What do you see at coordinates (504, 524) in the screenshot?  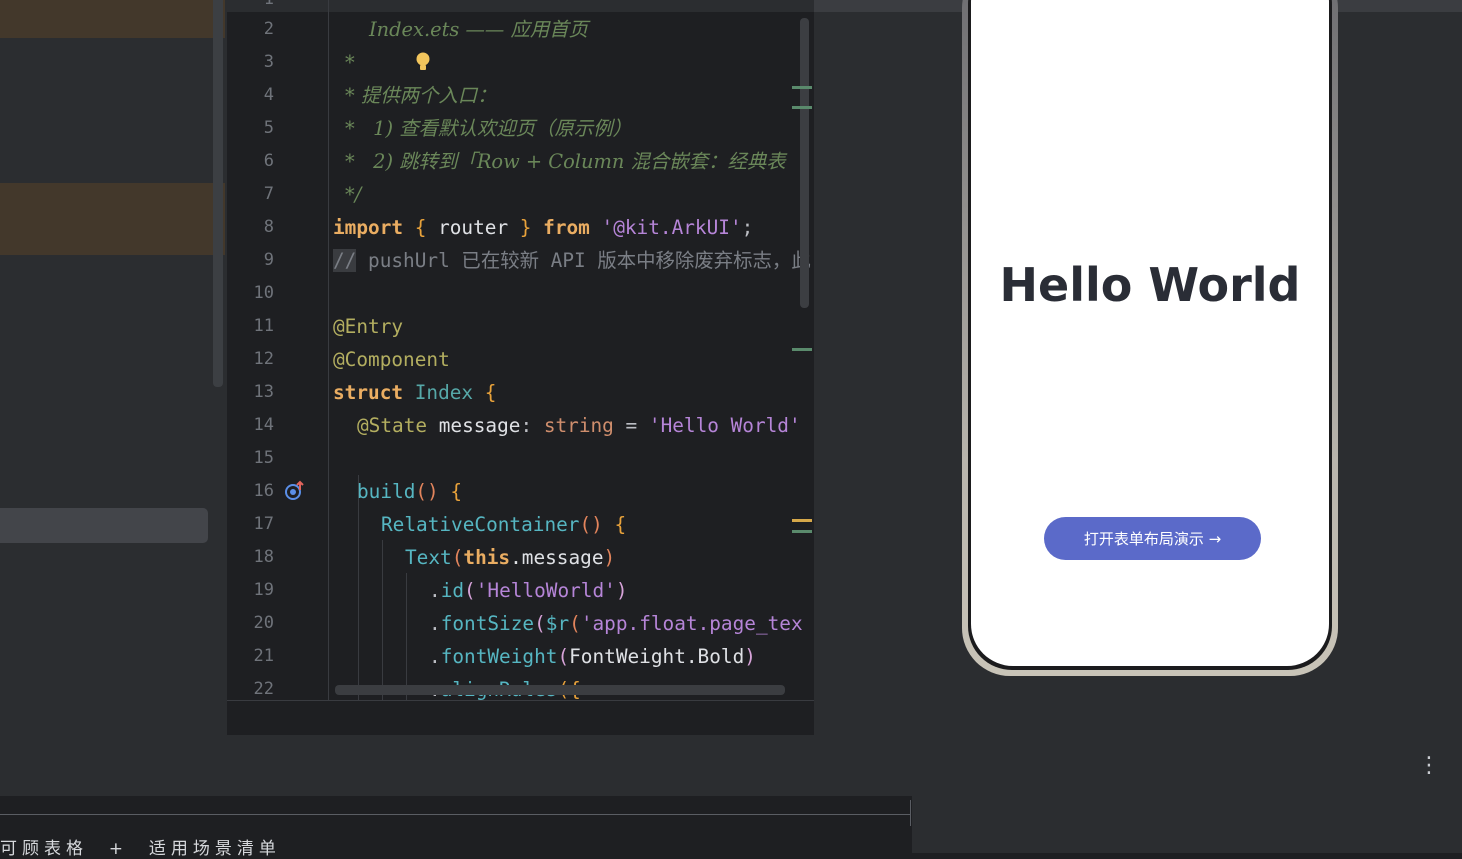 I see `code-text: RelativeContainer() {` at bounding box center [504, 524].